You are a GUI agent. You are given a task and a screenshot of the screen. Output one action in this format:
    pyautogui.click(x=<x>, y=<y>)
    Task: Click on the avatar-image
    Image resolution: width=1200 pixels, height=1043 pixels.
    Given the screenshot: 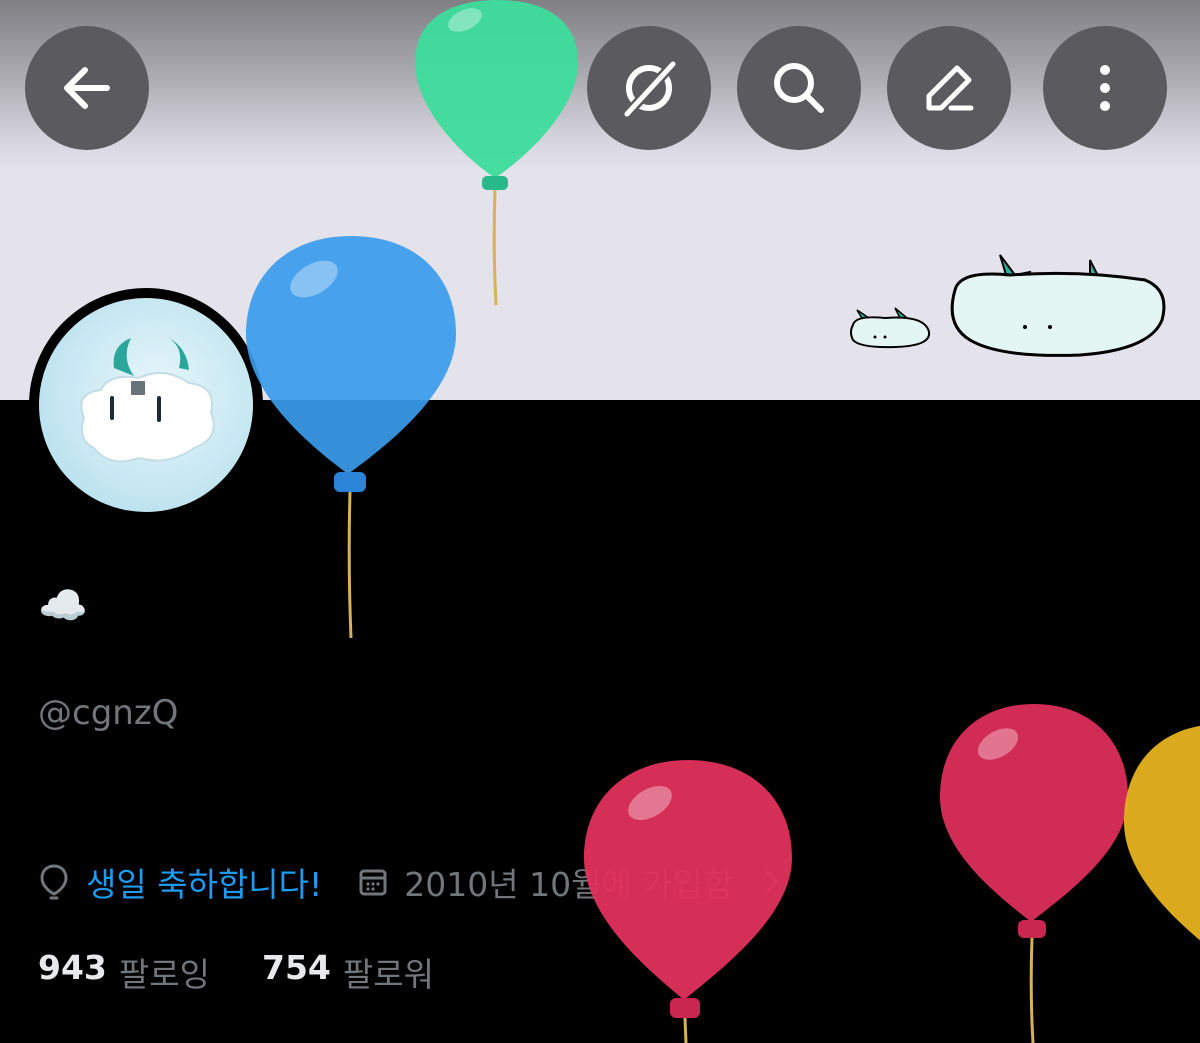 What is the action you would take?
    pyautogui.click(x=146, y=405)
    